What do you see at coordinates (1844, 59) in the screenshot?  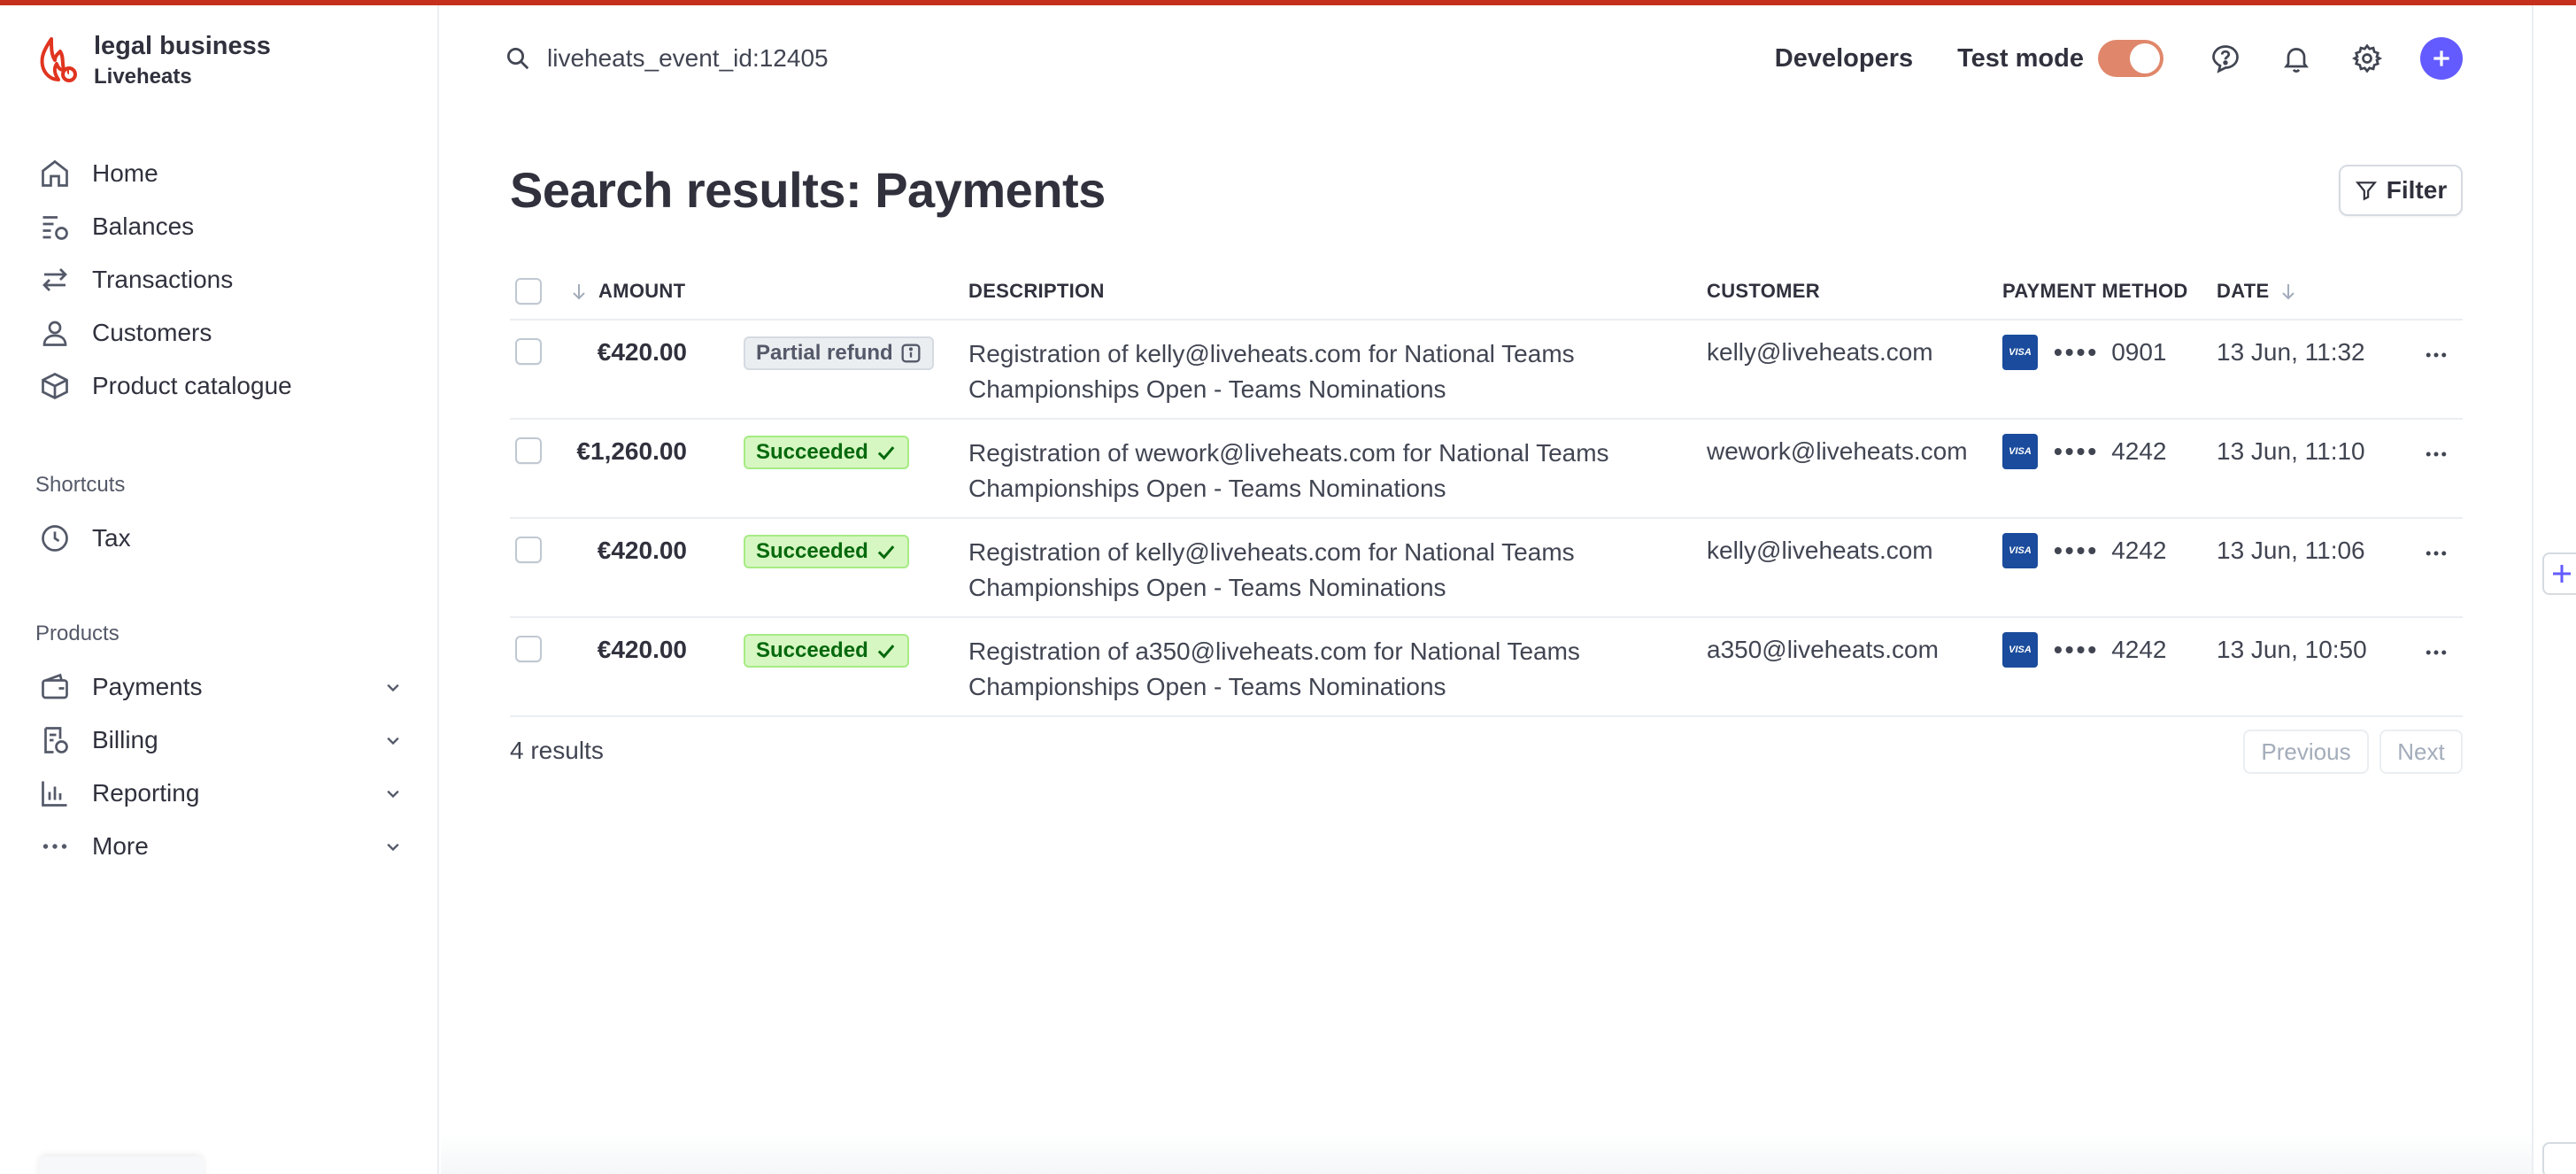 I see `developers-link: Developers` at bounding box center [1844, 59].